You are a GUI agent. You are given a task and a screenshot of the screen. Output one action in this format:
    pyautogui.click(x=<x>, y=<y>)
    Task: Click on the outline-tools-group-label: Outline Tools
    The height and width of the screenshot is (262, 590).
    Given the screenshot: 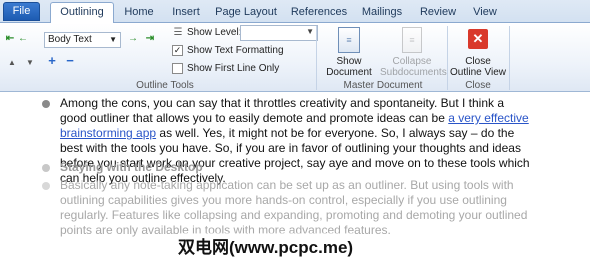 What is the action you would take?
    pyautogui.click(x=165, y=85)
    